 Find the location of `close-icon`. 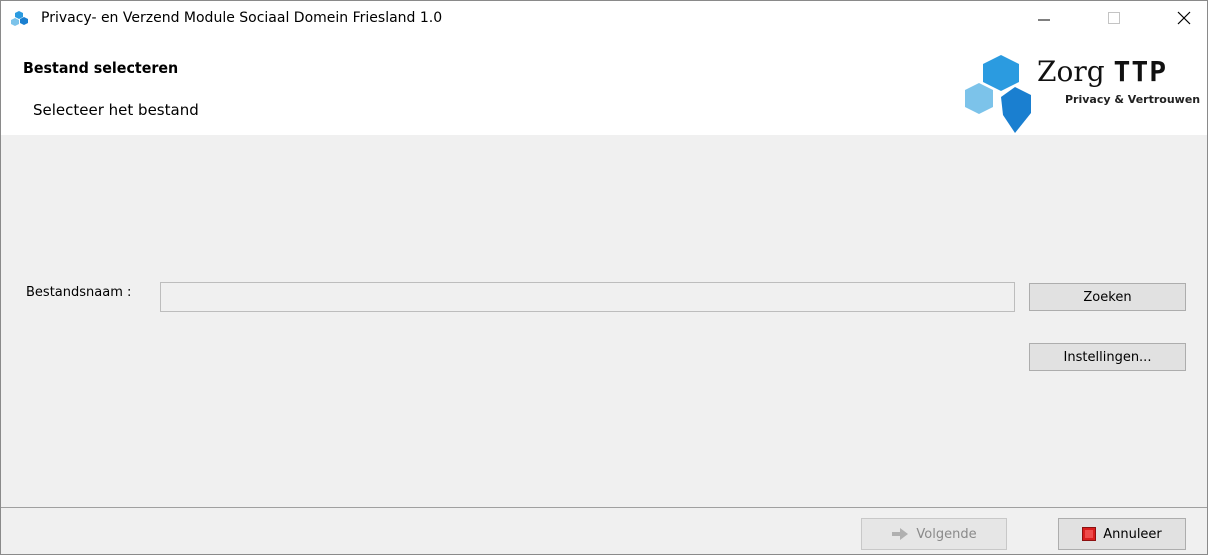

close-icon is located at coordinates (1184, 18).